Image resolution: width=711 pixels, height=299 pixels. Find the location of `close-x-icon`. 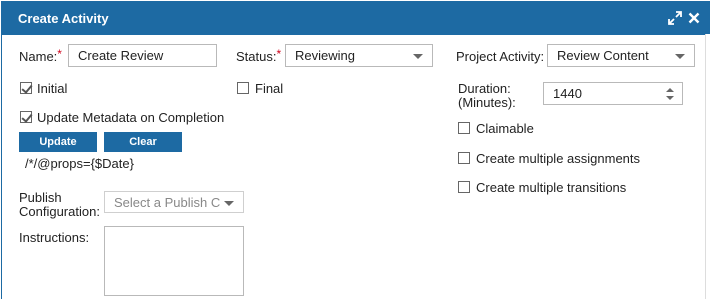

close-x-icon is located at coordinates (694, 18).